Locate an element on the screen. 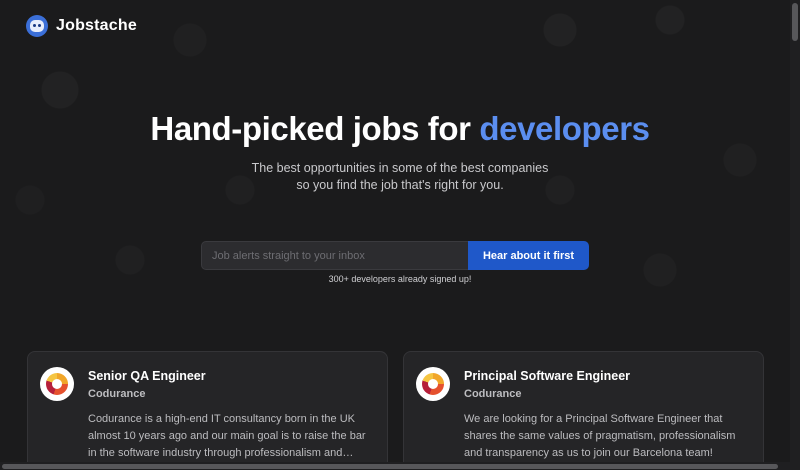 The height and width of the screenshot is (470, 800). vertical-scrollbar is located at coordinates (795, 235).